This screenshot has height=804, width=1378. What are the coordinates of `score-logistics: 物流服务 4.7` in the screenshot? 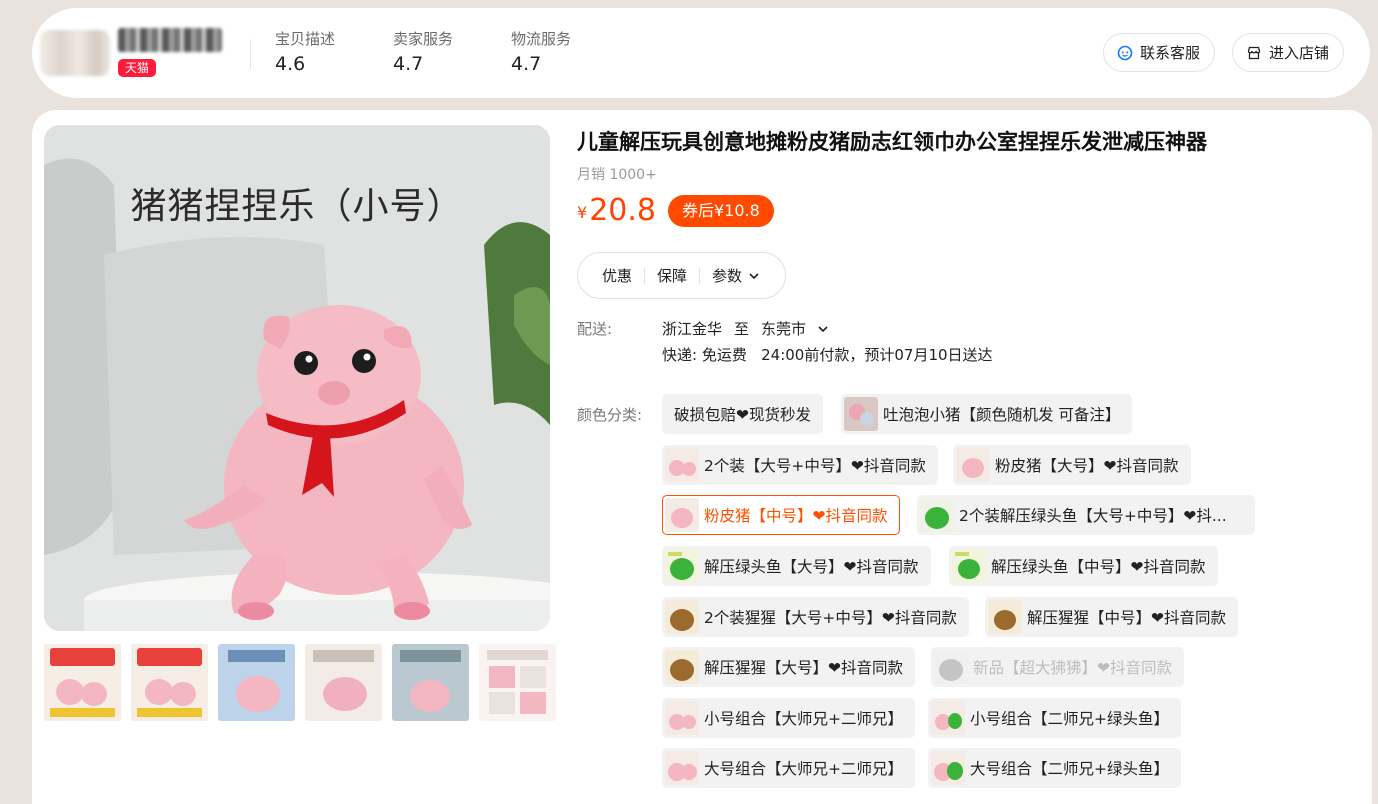 It's located at (541, 51).